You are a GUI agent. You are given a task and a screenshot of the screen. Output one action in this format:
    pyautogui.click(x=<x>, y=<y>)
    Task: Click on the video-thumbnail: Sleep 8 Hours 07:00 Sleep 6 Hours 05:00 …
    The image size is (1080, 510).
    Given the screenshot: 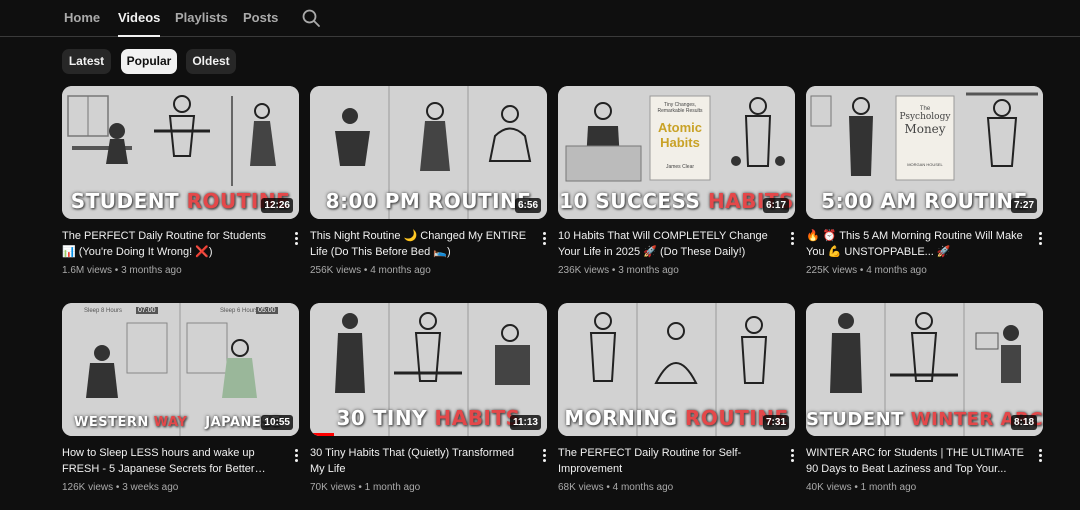 What is the action you would take?
    pyautogui.click(x=180, y=369)
    